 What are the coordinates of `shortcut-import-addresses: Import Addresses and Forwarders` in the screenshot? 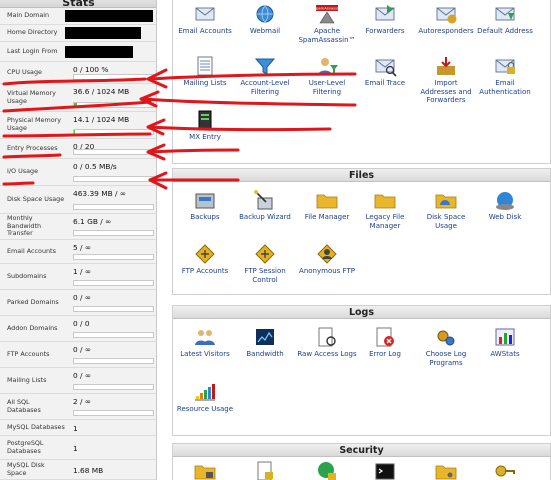 It's located at (446, 80).